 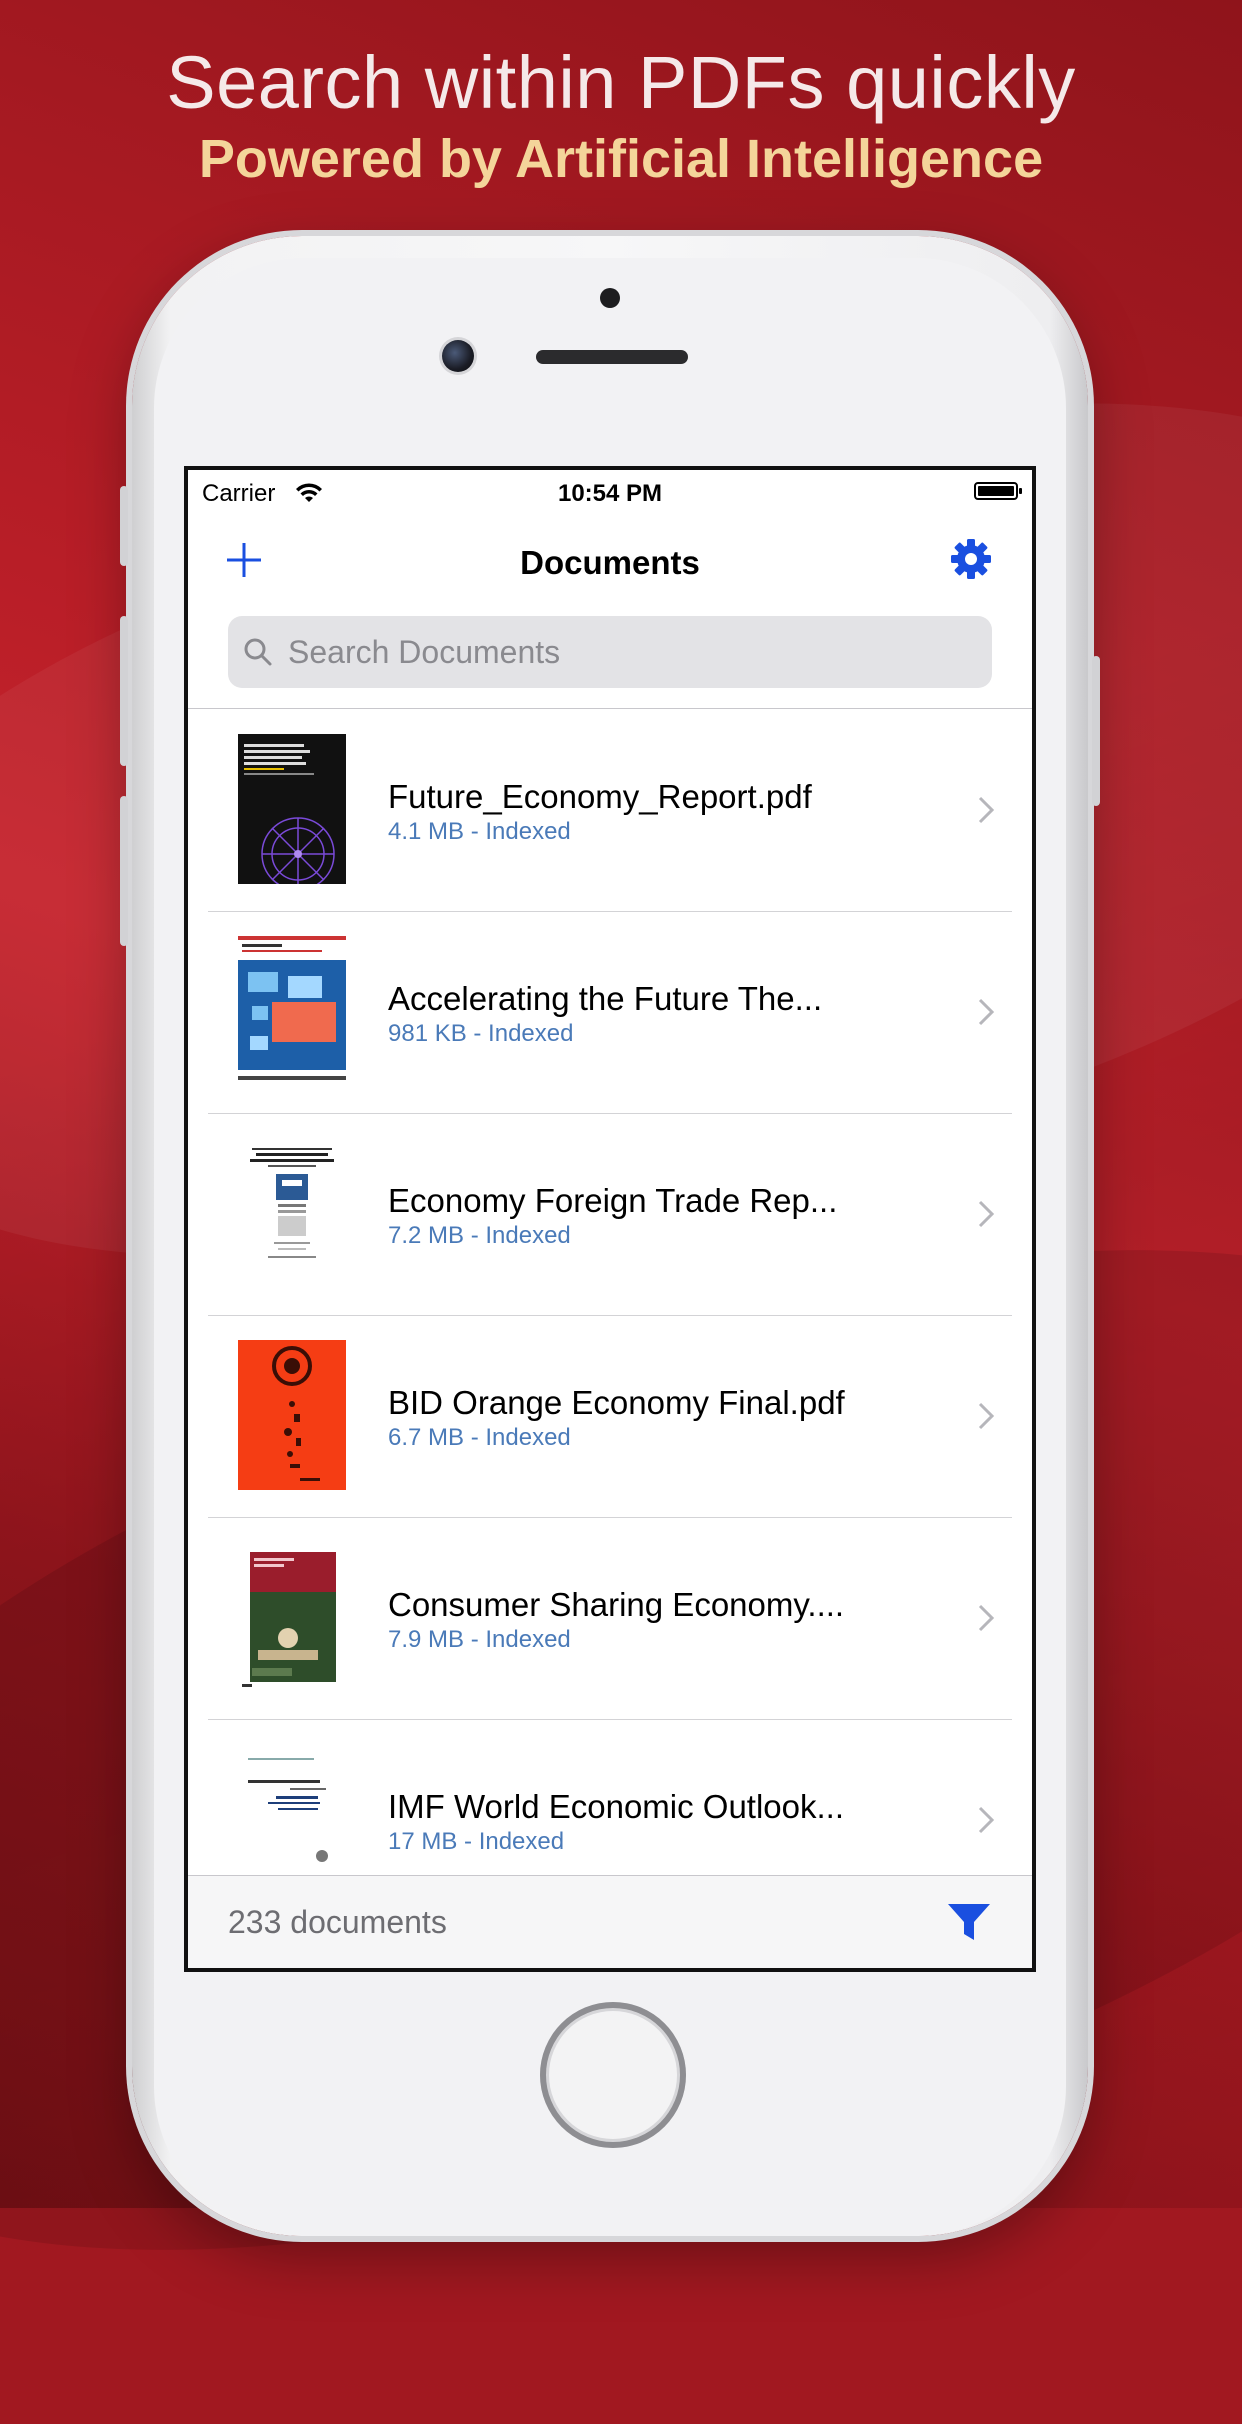 I want to click on navigation-bar: Documents, so click(x=610, y=559).